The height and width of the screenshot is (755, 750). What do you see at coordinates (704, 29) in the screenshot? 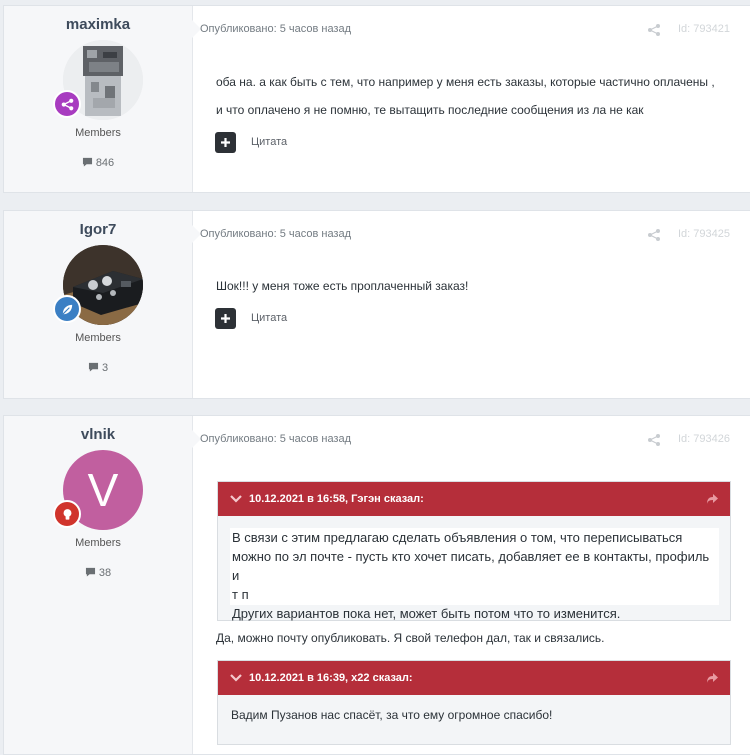
I see `post-id: Id: 793421` at bounding box center [704, 29].